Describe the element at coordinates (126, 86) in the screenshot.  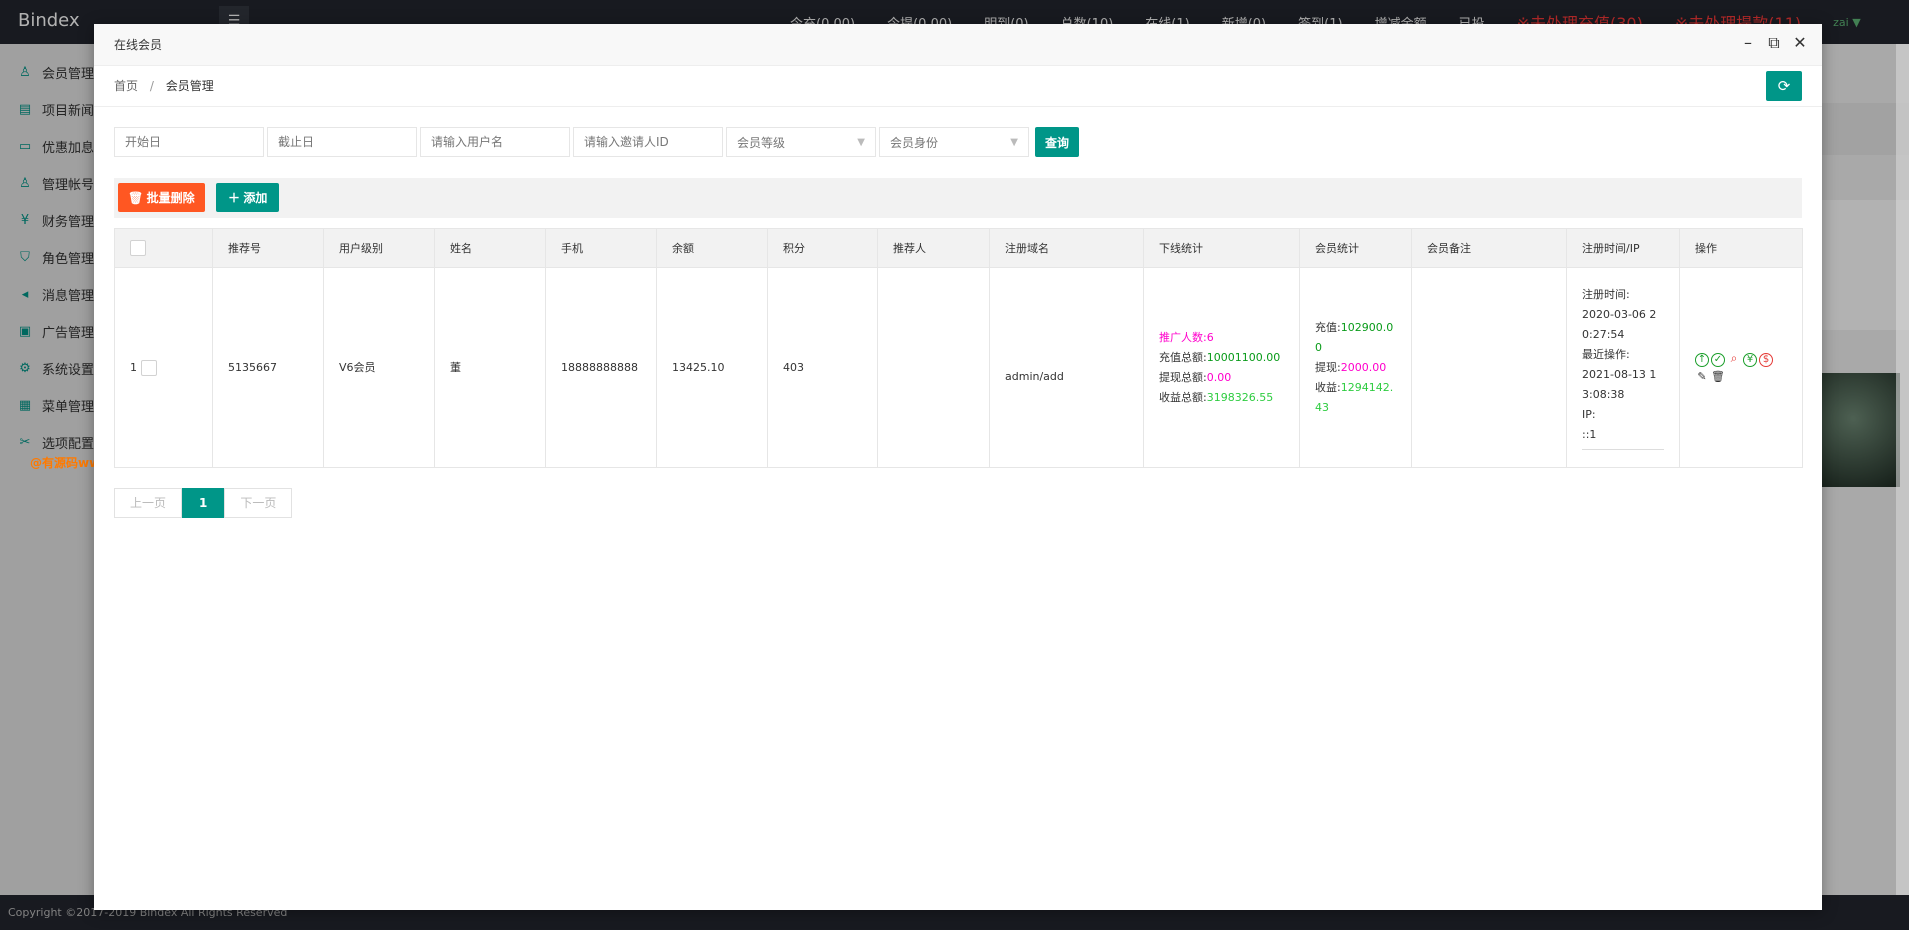
I see `breadcrumb-home: 首页` at that location.